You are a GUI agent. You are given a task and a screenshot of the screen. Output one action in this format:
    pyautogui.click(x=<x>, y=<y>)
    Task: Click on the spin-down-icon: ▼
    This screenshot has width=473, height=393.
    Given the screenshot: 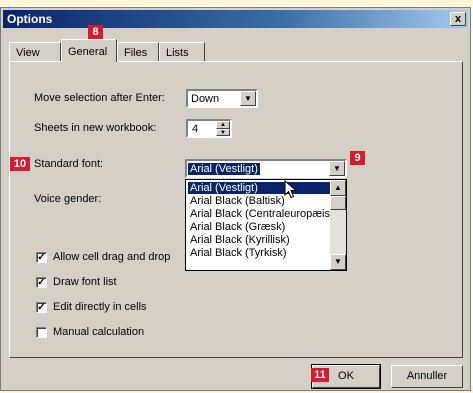 What is the action you would take?
    pyautogui.click(x=223, y=132)
    